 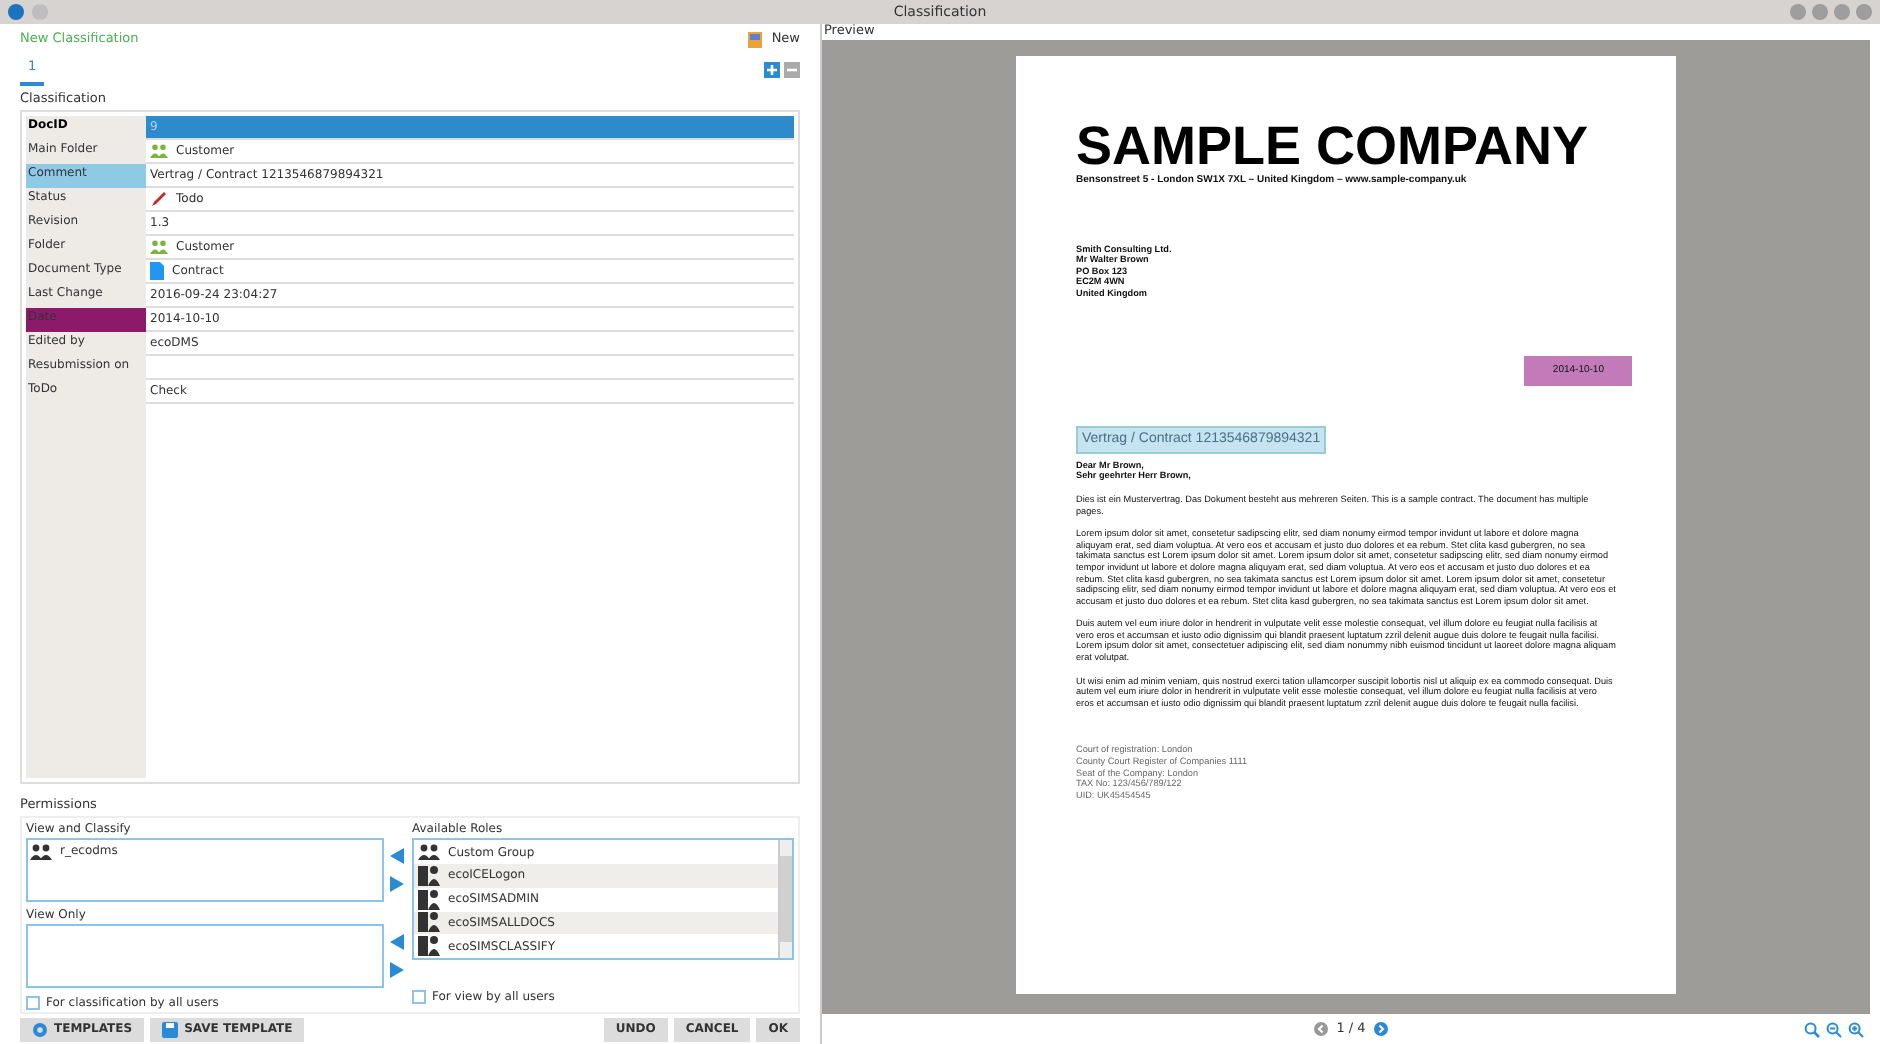 I want to click on app-logo-icon, so click(x=16, y=12).